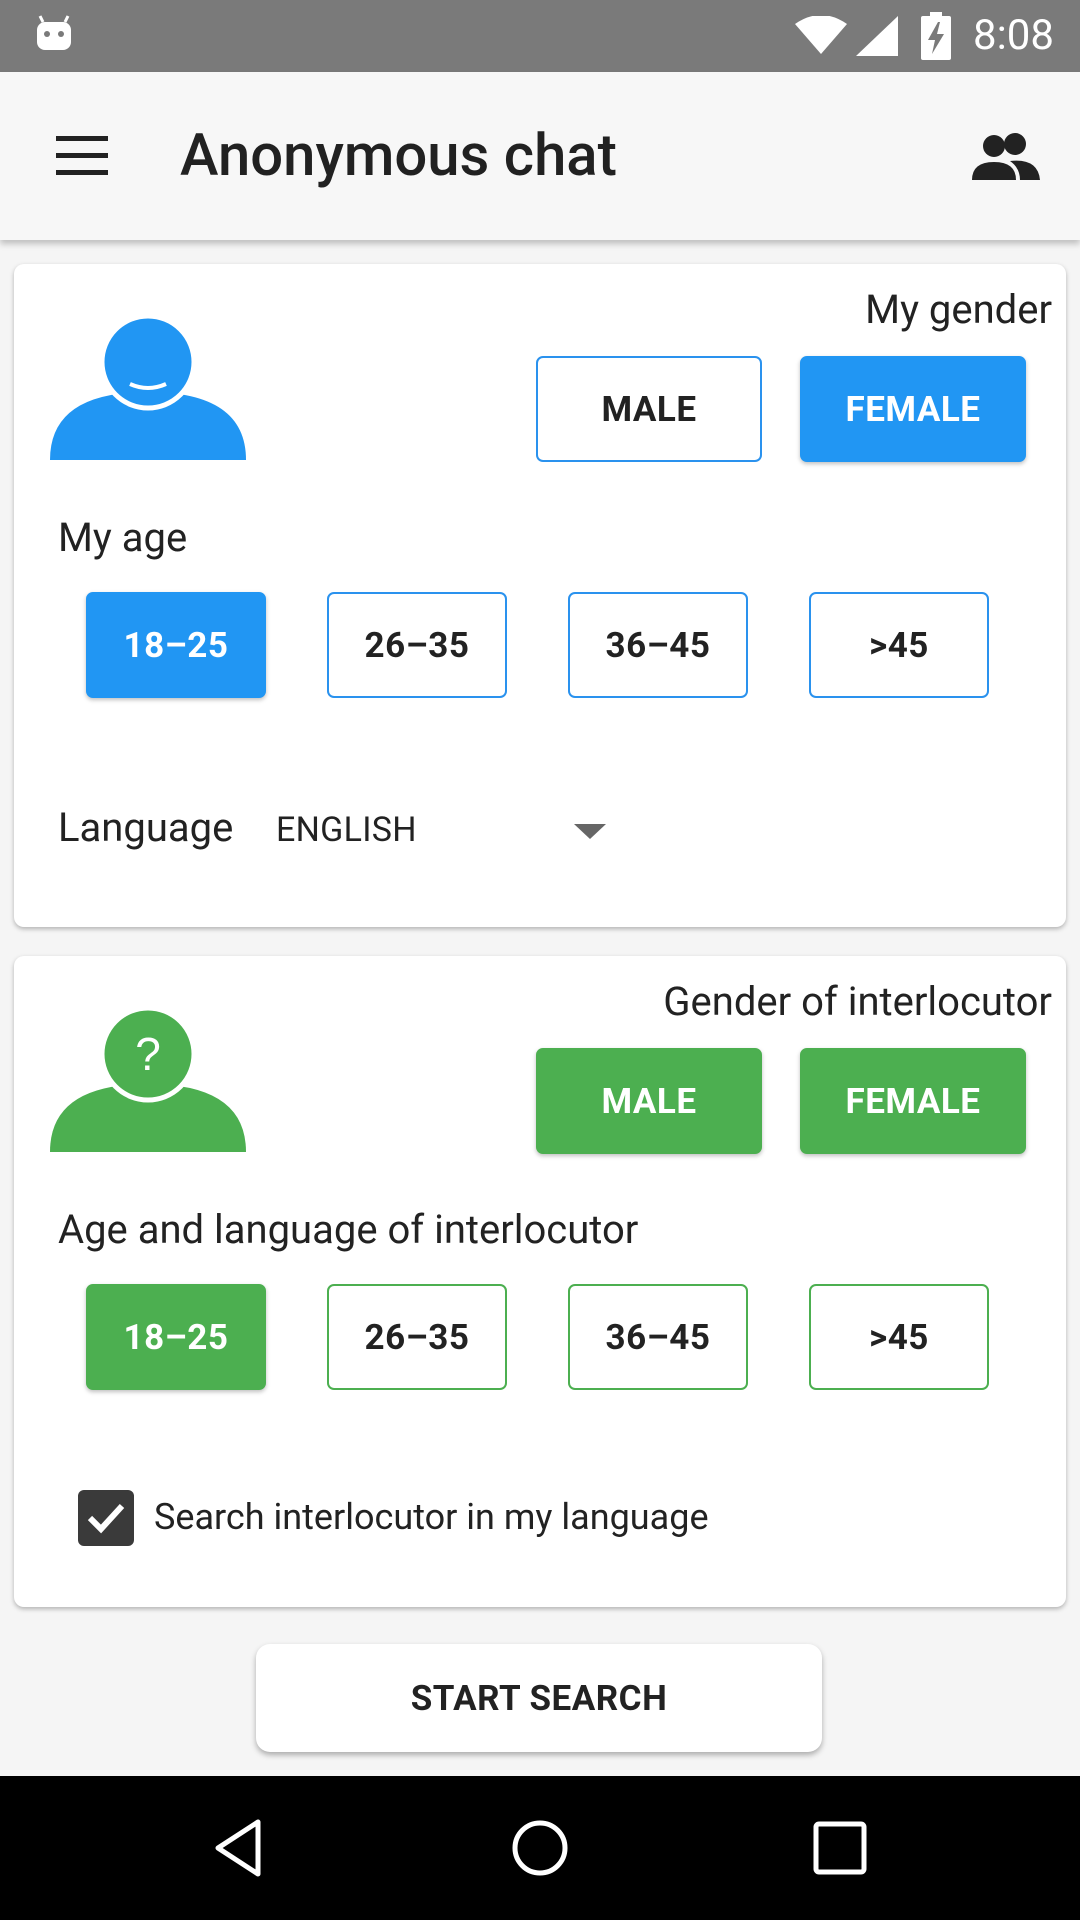 The image size is (1080, 1920). I want to click on interlocutor-gender-male-button: MALE, so click(649, 1101).